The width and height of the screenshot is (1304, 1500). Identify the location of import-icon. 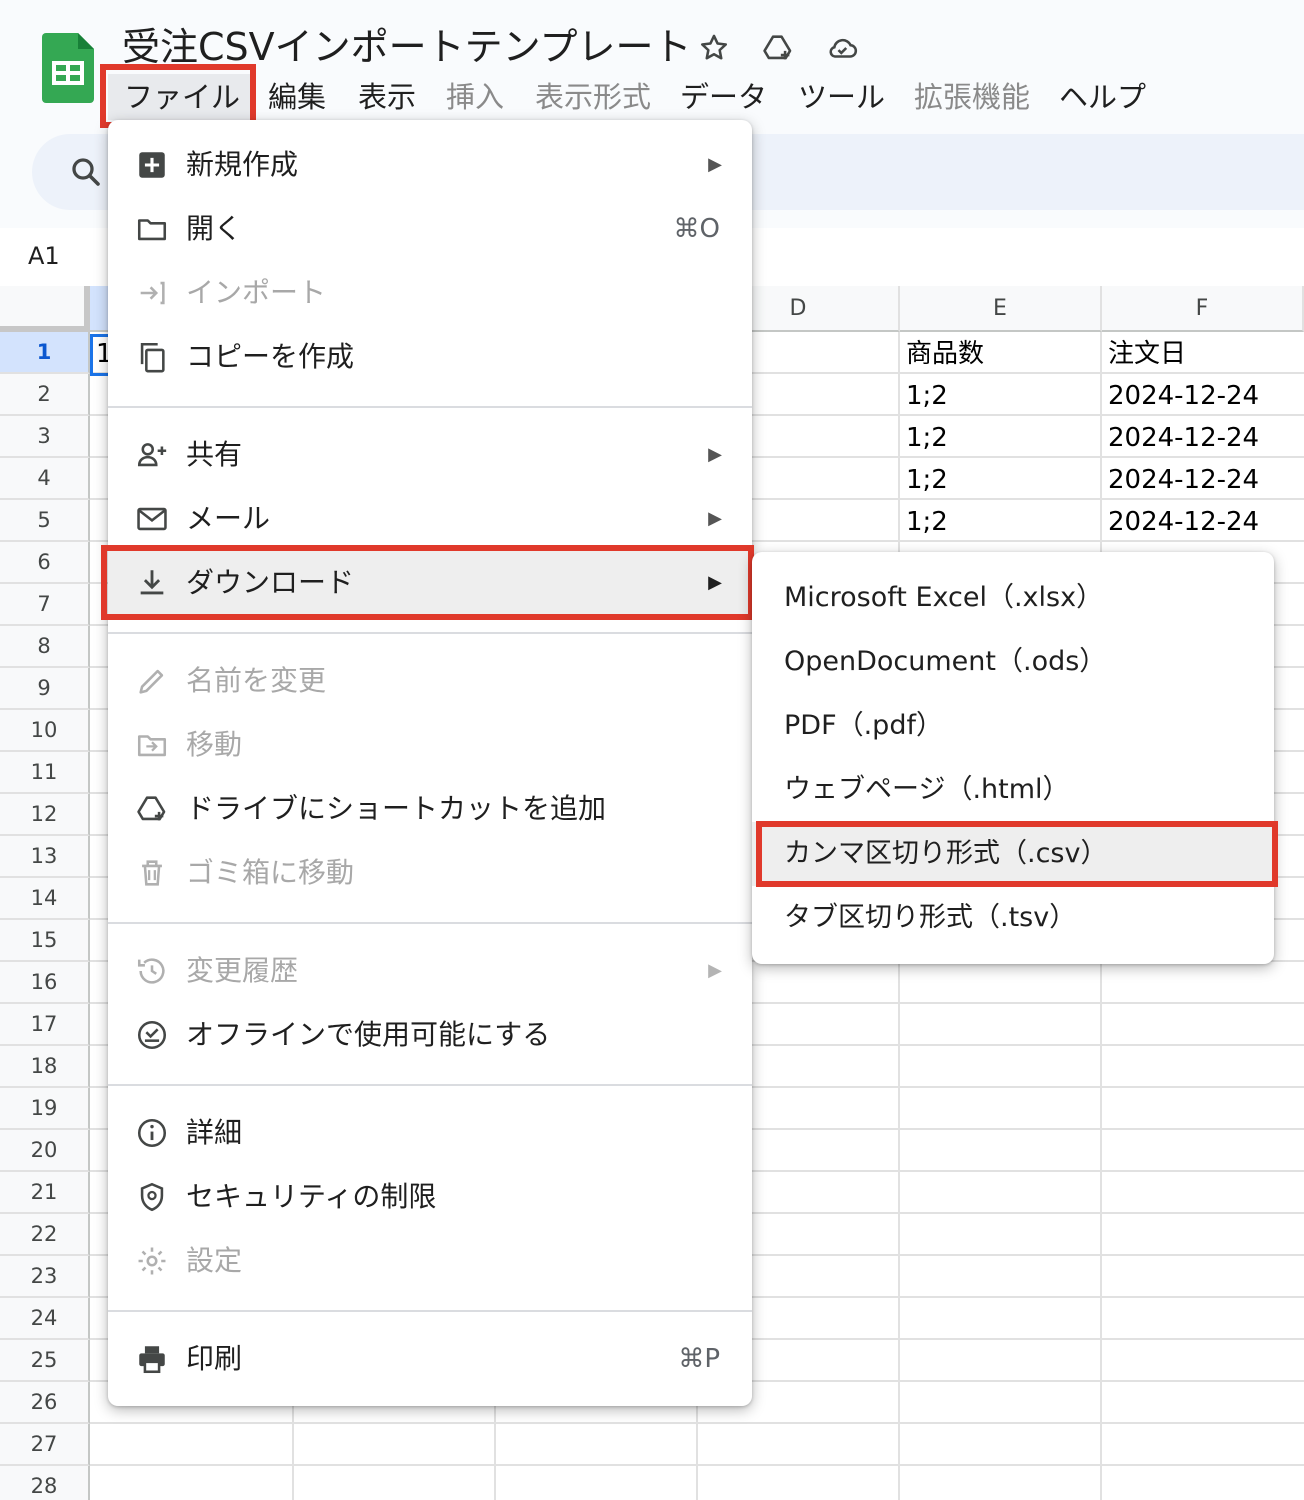
(152, 293).